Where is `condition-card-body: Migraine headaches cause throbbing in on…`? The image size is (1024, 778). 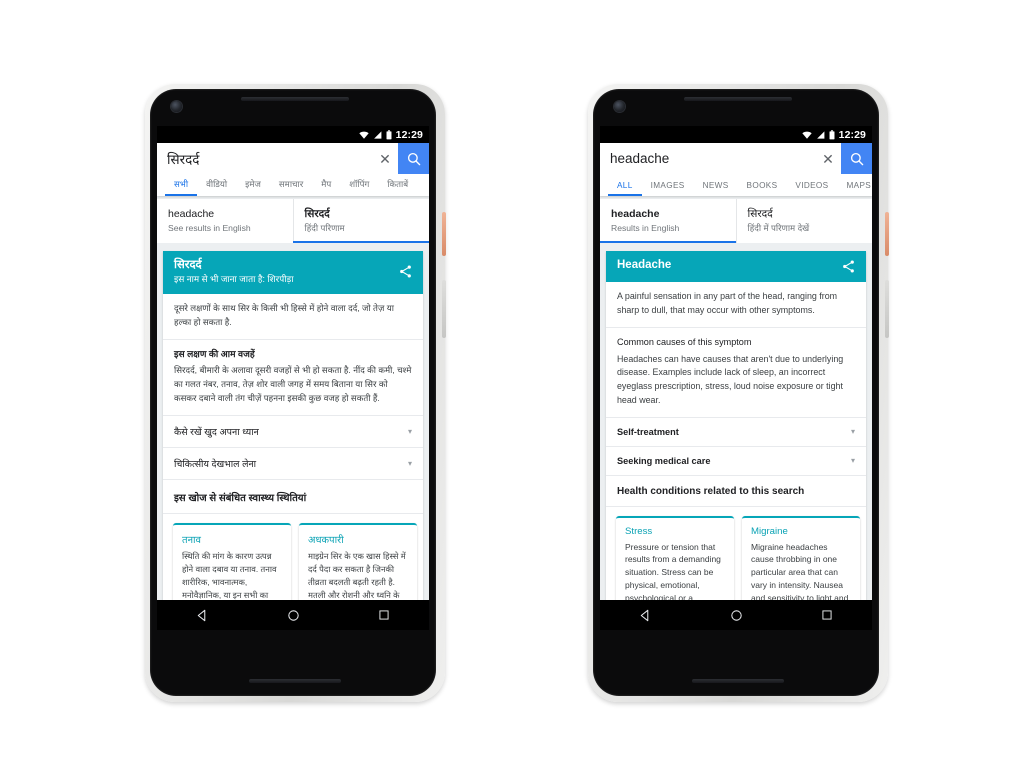
condition-card-body: Migraine headaches cause throbbing in on… is located at coordinates (800, 571).